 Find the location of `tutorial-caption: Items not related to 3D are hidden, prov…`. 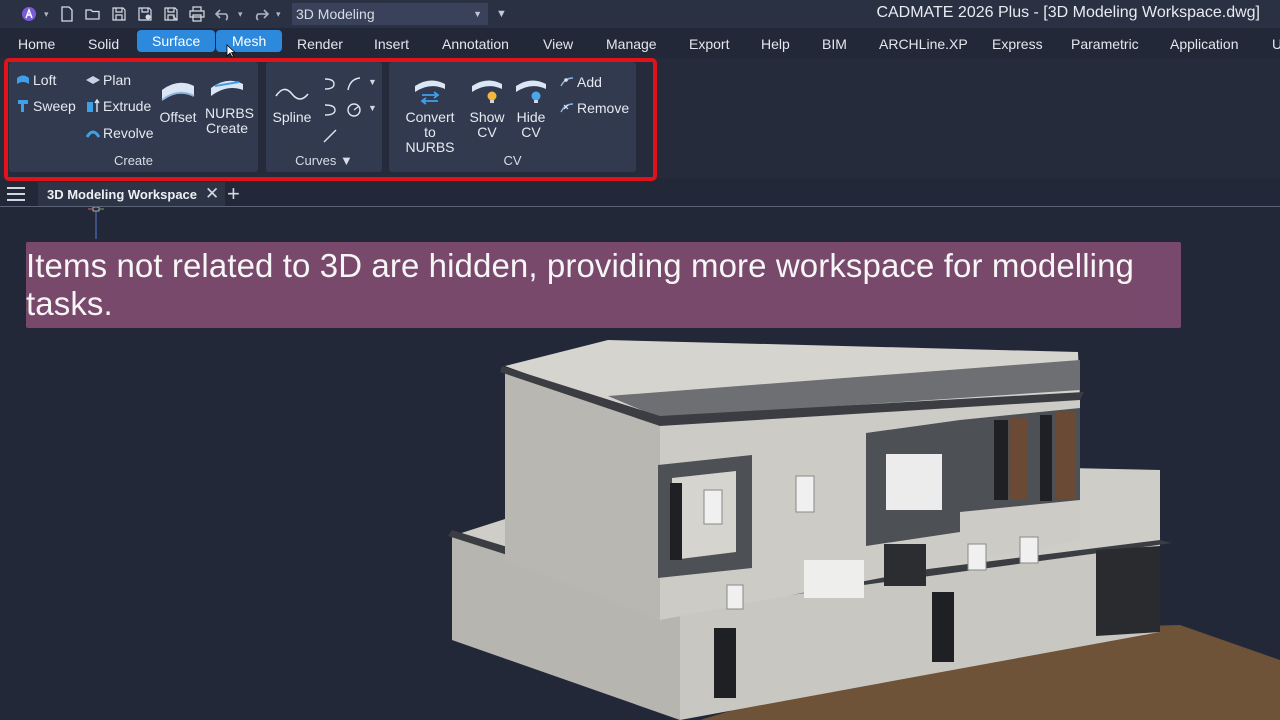

tutorial-caption: Items not related to 3D are hidden, prov… is located at coordinates (603, 285).